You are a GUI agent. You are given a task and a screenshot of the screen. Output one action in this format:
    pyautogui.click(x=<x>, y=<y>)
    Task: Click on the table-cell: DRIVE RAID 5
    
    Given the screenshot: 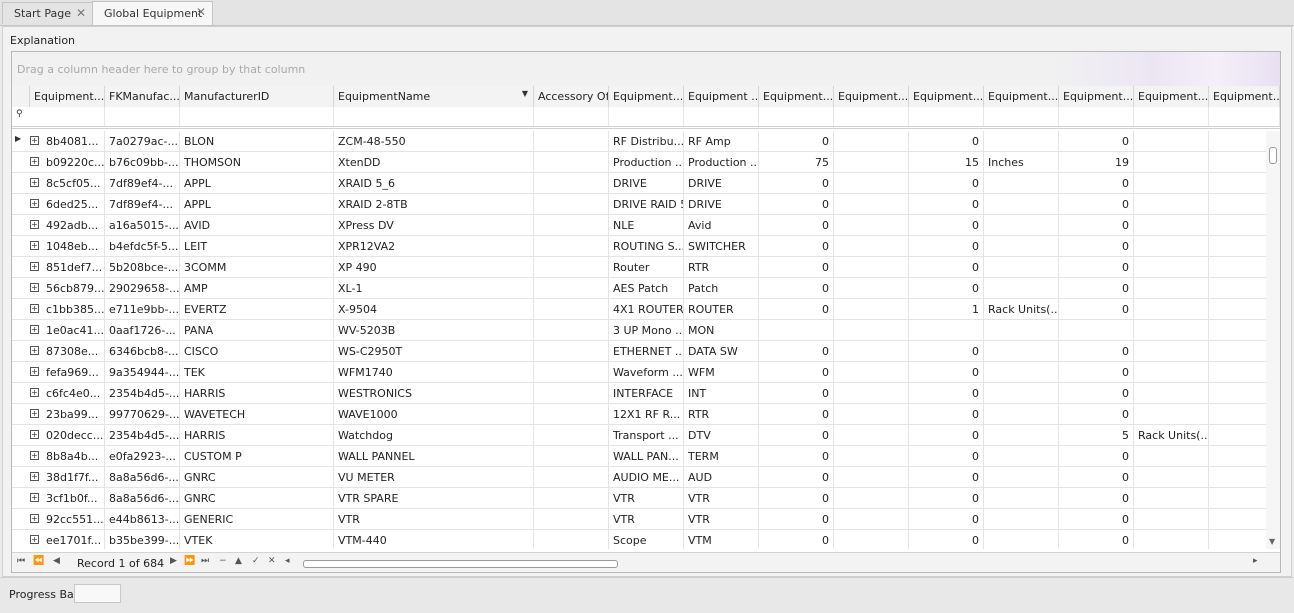 What is the action you would take?
    pyautogui.click(x=646, y=204)
    